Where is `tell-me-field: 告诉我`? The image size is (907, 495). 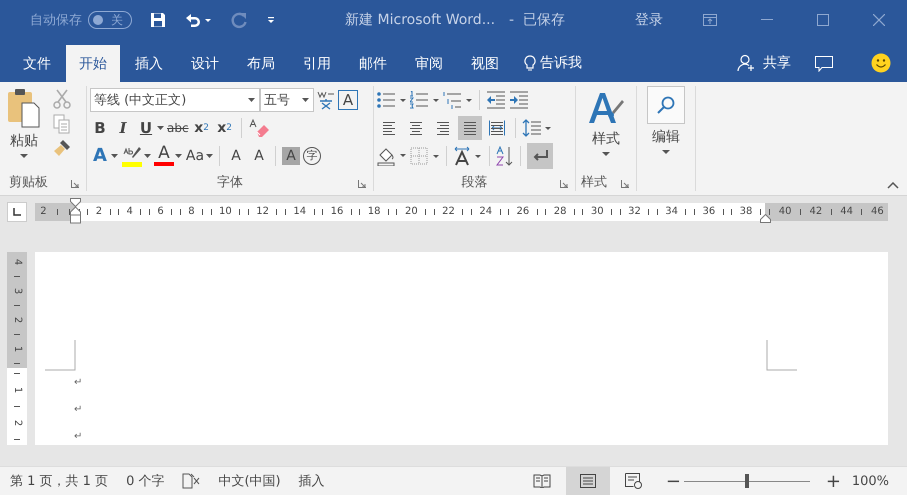
tell-me-field: 告诉我 is located at coordinates (561, 63).